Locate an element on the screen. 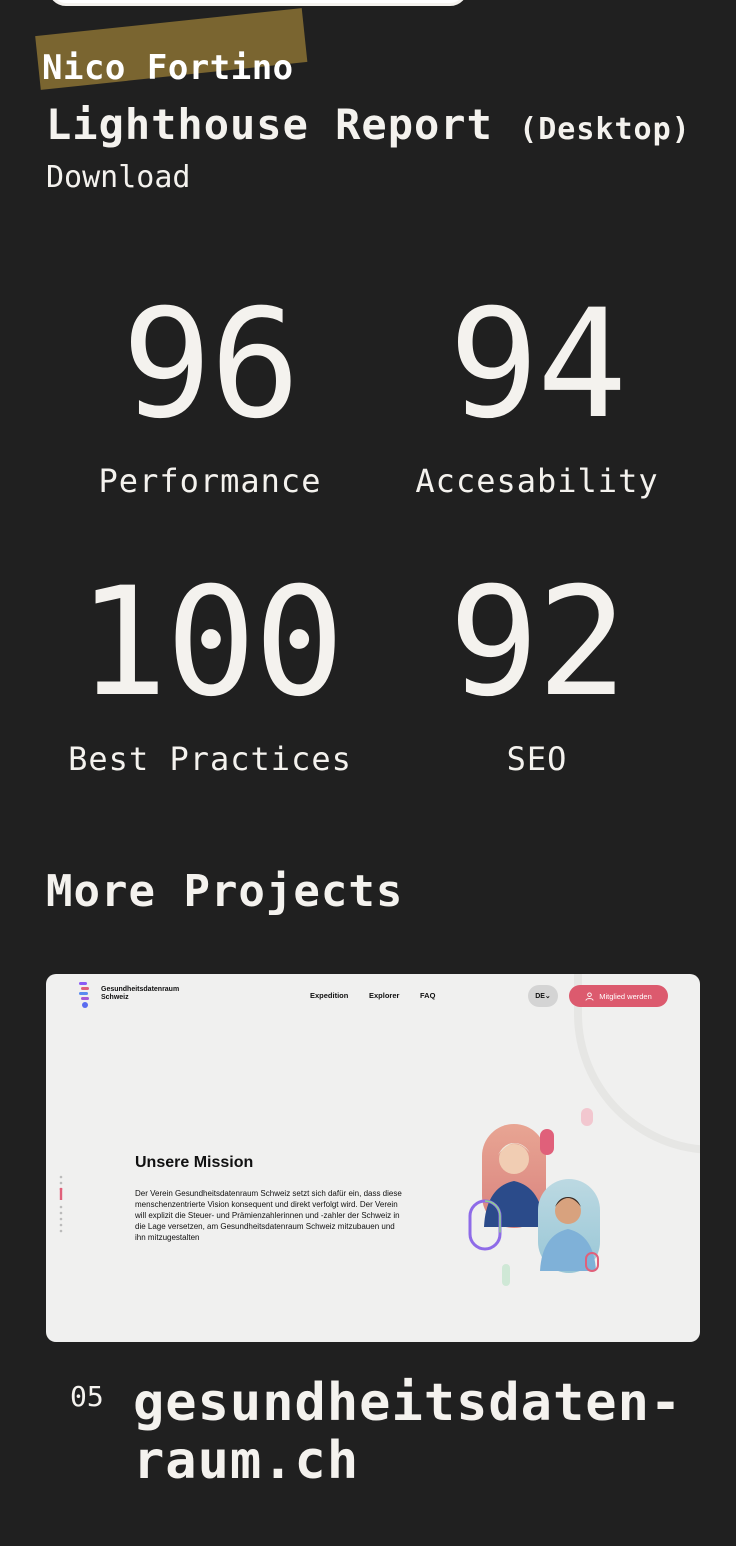  preview-heading: Unsere Mission is located at coordinates (194, 1162).